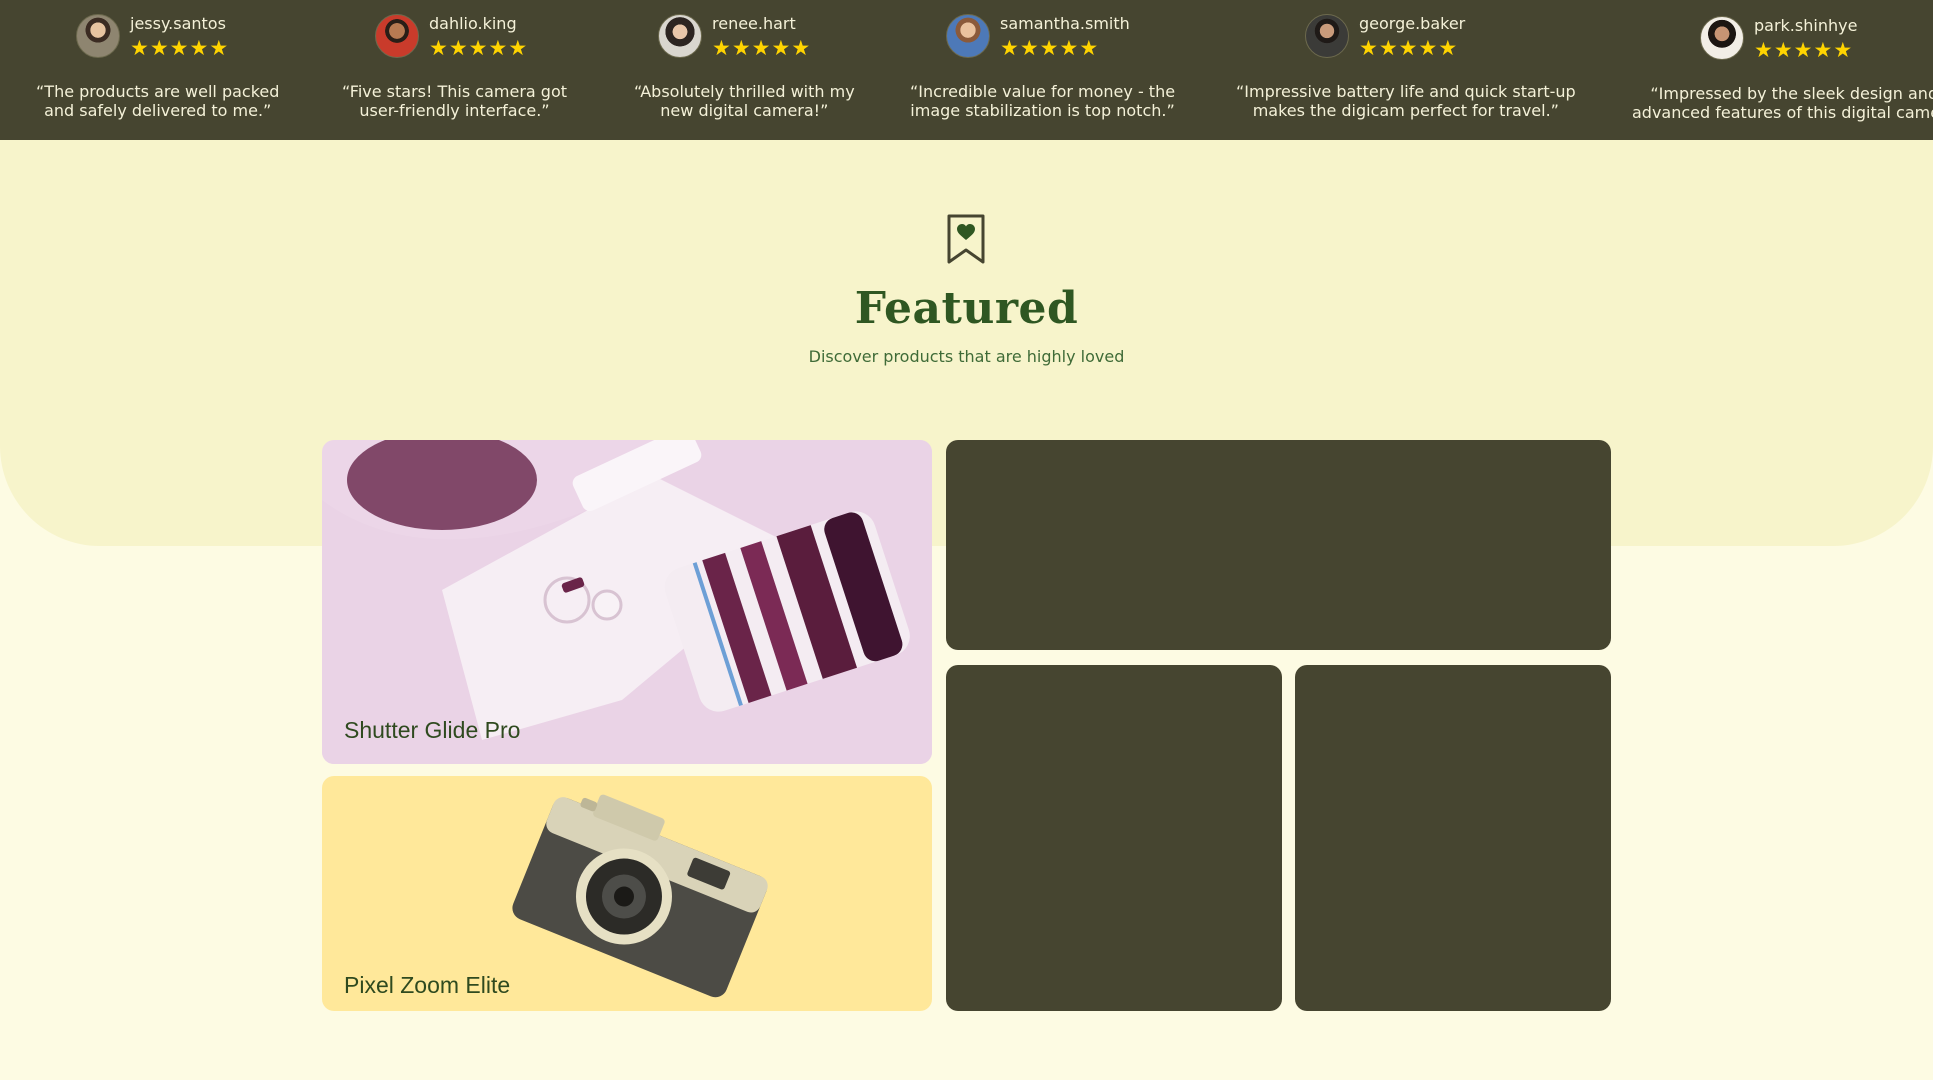  I want to click on product-card-pixel-zoom-elite: Pixel Zoom Elite, so click(627, 893).